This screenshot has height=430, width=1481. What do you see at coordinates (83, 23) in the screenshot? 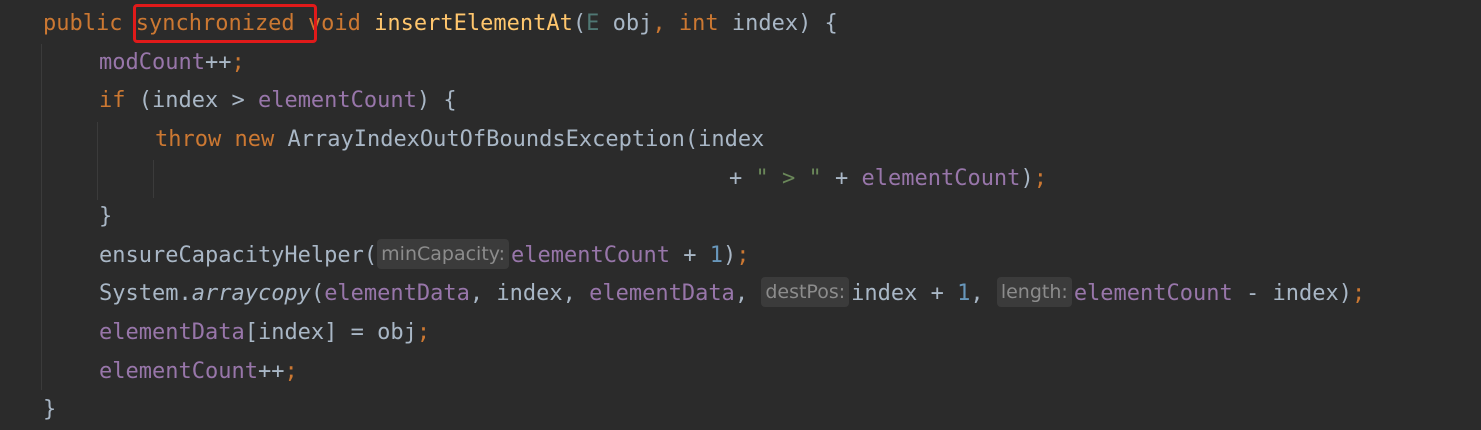
I see `keyword-public: public` at bounding box center [83, 23].